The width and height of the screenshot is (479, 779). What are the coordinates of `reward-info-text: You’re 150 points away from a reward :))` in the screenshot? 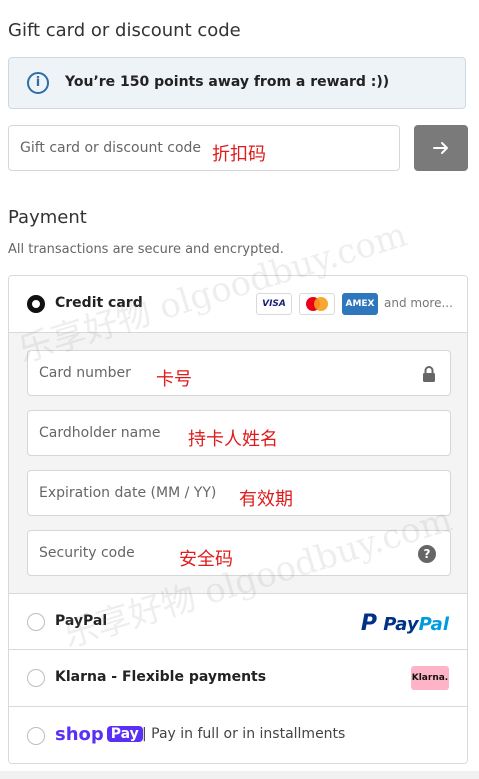 It's located at (227, 82).